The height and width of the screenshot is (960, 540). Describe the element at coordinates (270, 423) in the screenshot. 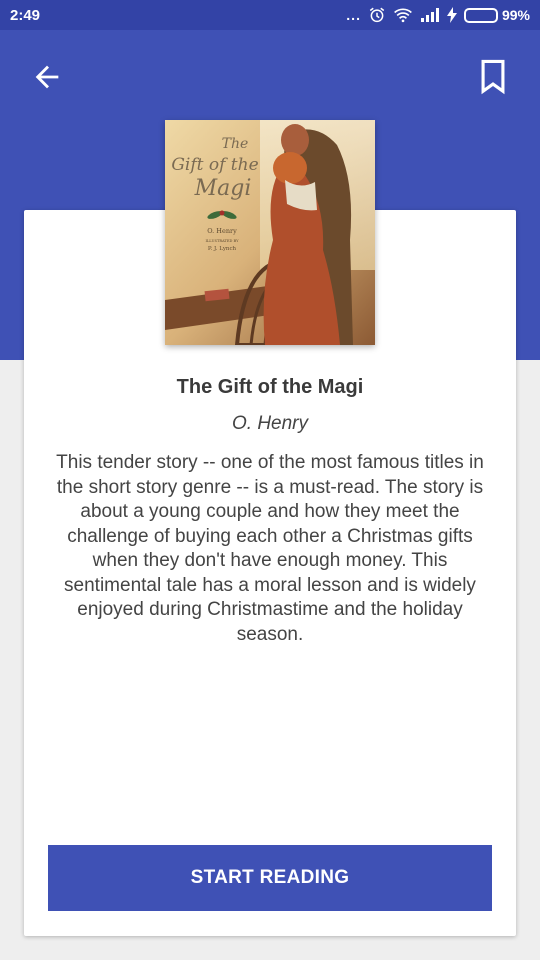

I see `book-author: O. Henry` at that location.